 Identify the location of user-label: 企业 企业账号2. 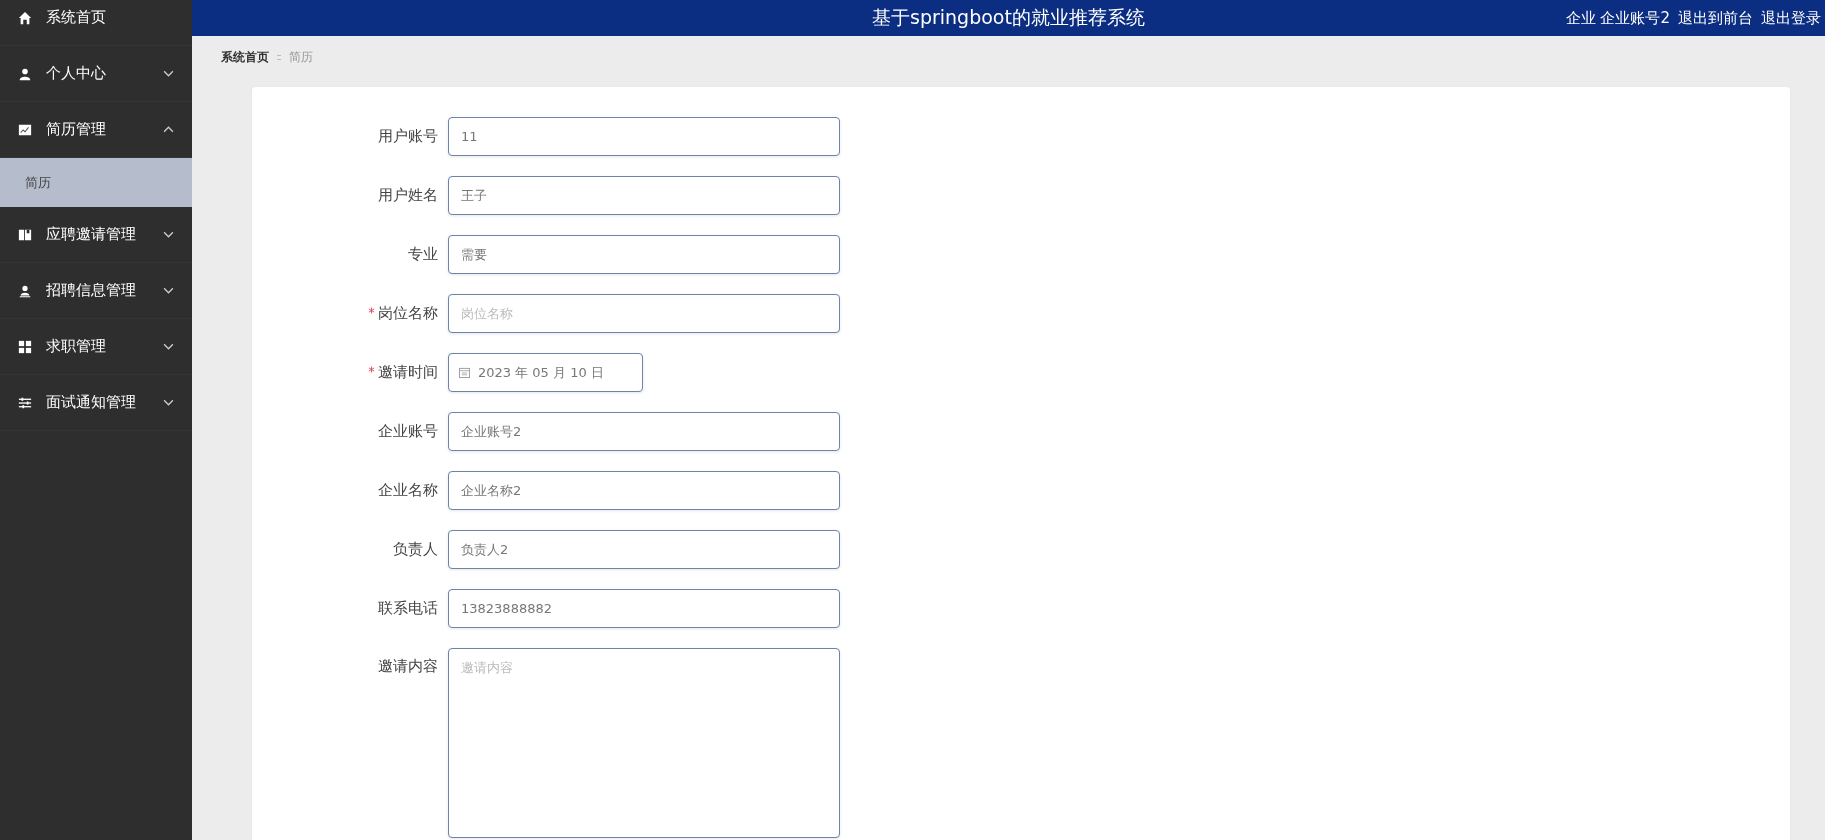
(1617, 18).